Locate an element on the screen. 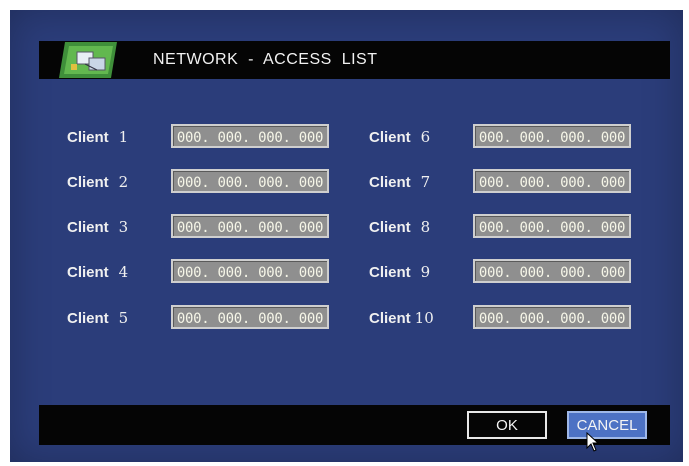 The width and height of the screenshot is (689, 466). client-label-8: Client 8 is located at coordinates (400, 227).